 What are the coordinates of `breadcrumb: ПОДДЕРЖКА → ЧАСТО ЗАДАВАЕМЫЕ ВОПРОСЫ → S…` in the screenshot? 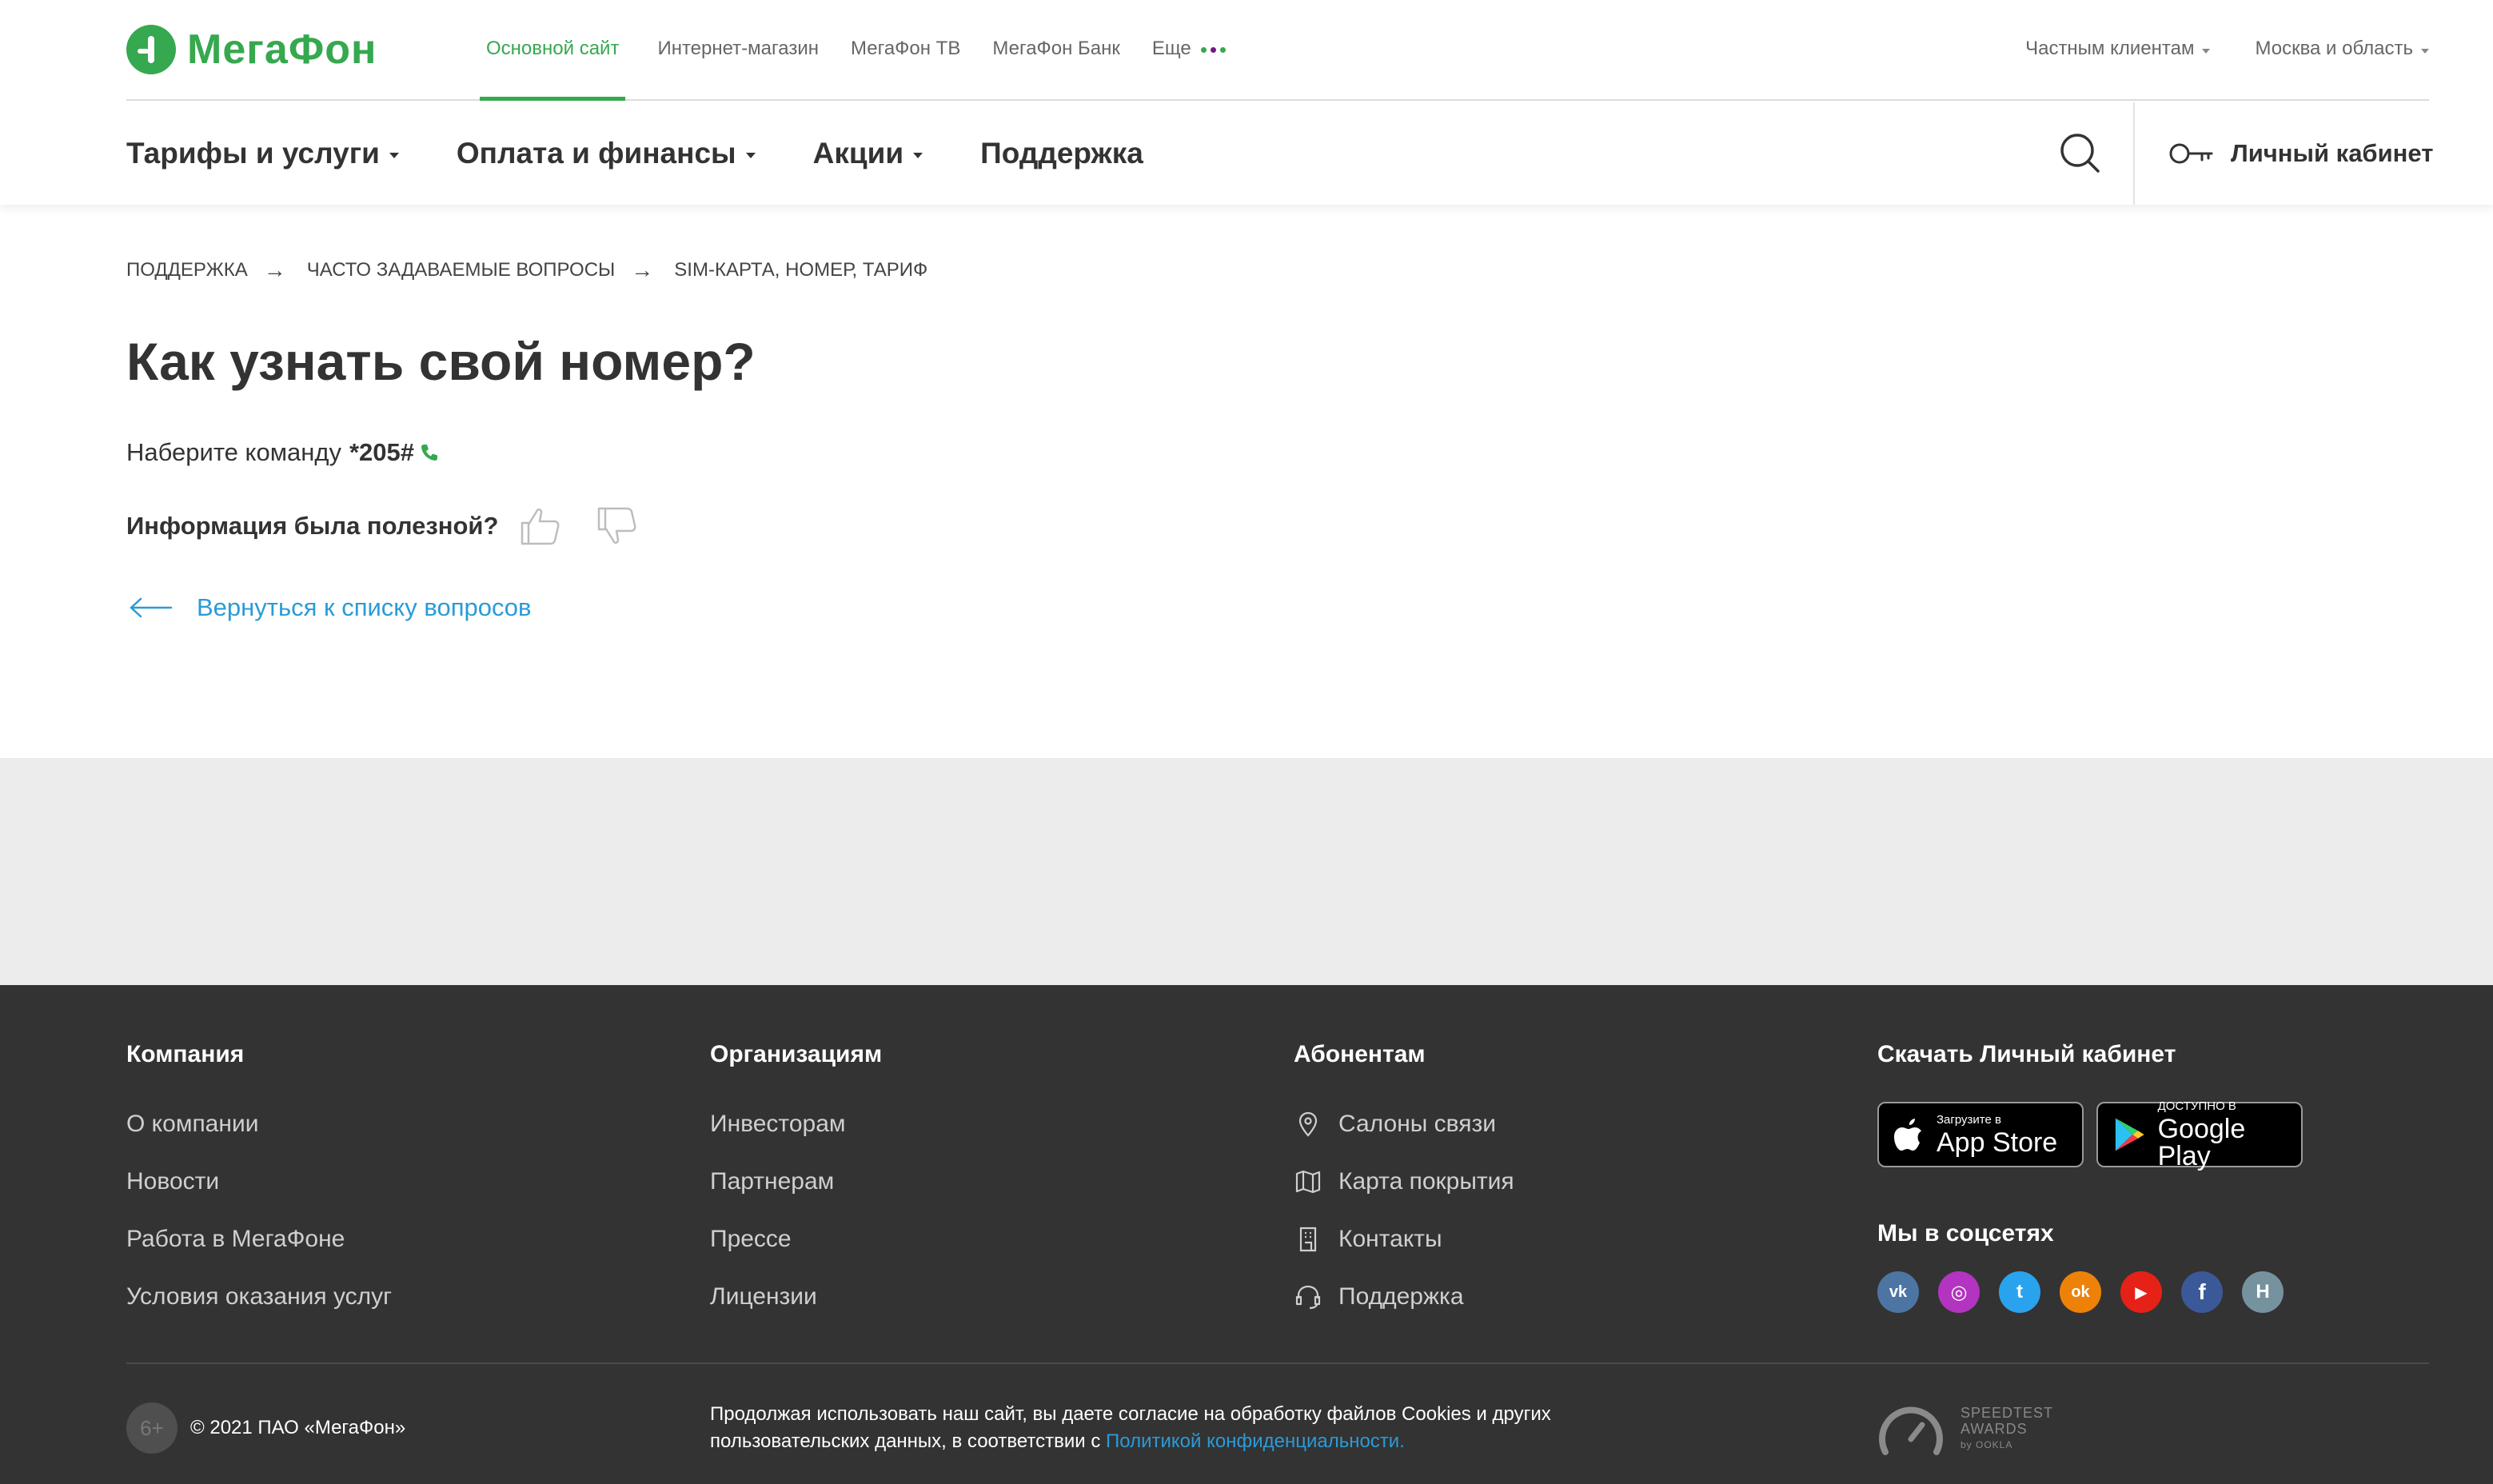 It's located at (526, 270).